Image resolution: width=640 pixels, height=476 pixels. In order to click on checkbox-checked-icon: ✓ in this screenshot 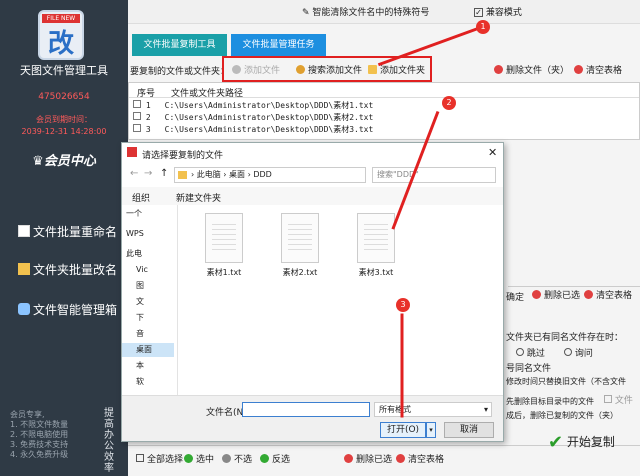, I will do `click(478, 12)`.